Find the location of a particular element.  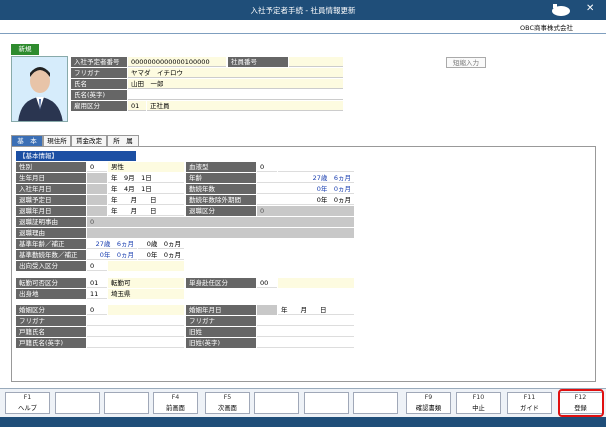

retire-year: 年 is located at coordinates (114, 211).